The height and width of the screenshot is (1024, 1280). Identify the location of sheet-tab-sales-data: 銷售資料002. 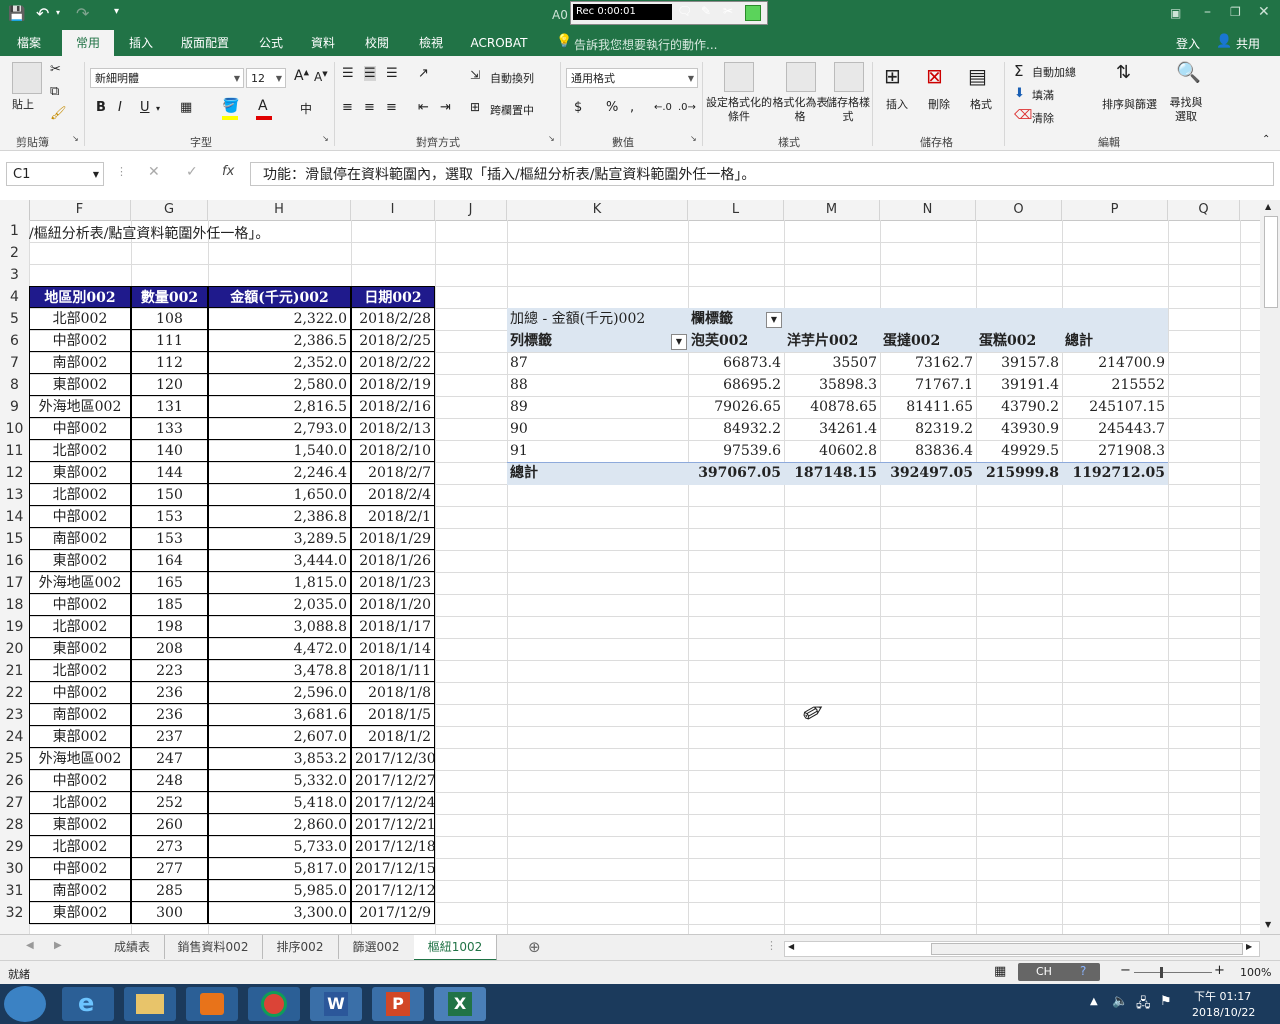
(213, 947).